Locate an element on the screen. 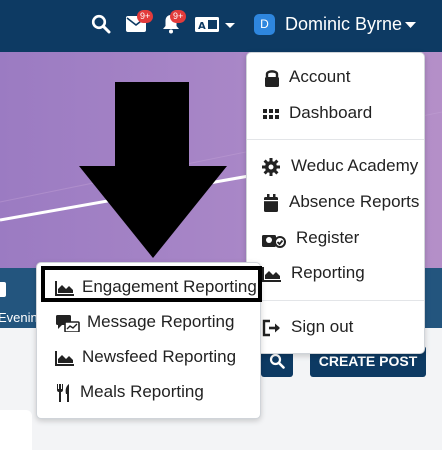  avatar: D is located at coordinates (264, 24).